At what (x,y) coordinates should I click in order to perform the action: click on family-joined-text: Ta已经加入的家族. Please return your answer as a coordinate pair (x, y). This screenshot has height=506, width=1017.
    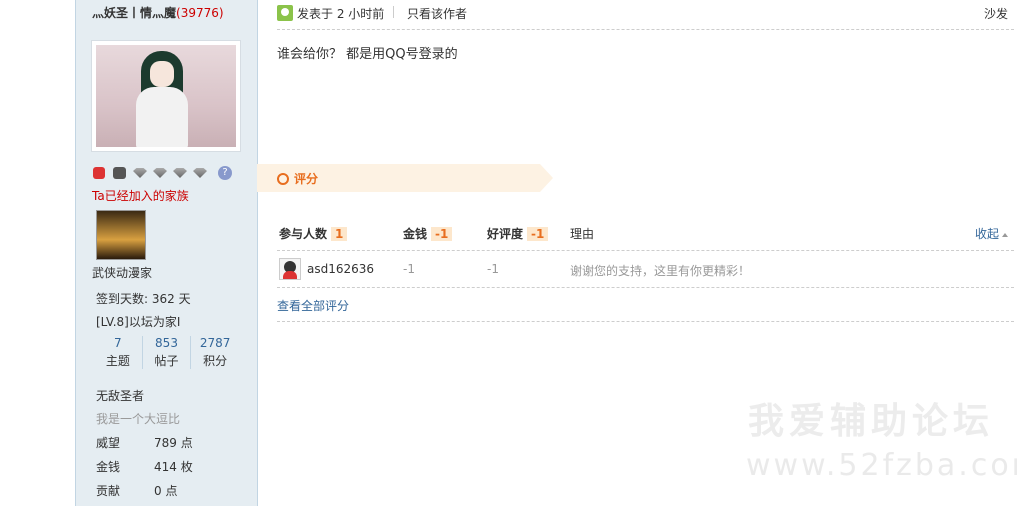
    Looking at the image, I should click on (140, 196).